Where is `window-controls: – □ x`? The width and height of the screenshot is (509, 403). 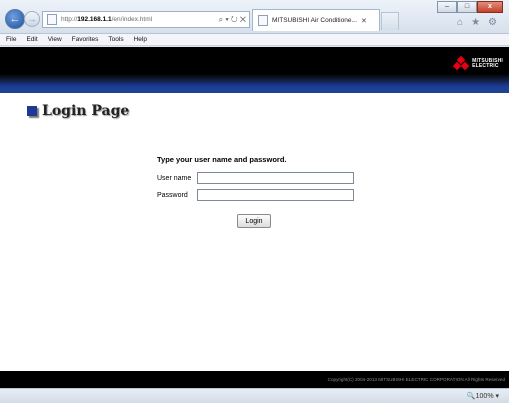
window-controls: – □ x is located at coordinates (470, 7).